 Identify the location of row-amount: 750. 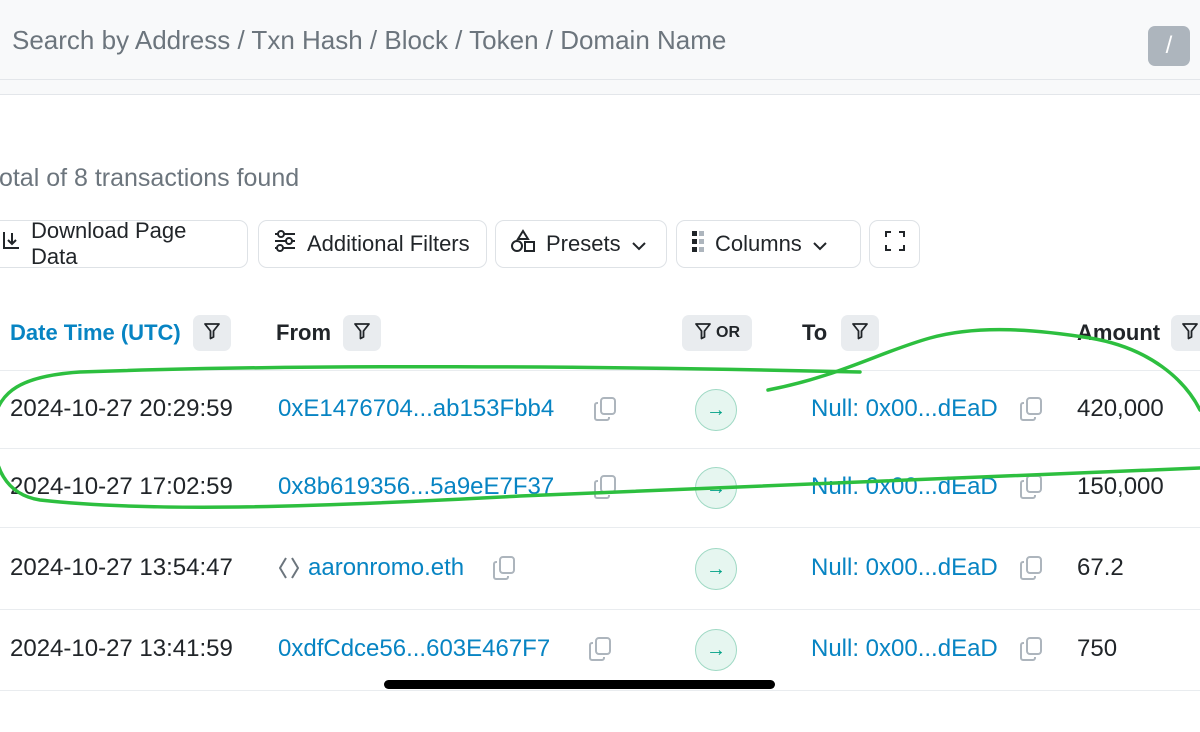
(1097, 648).